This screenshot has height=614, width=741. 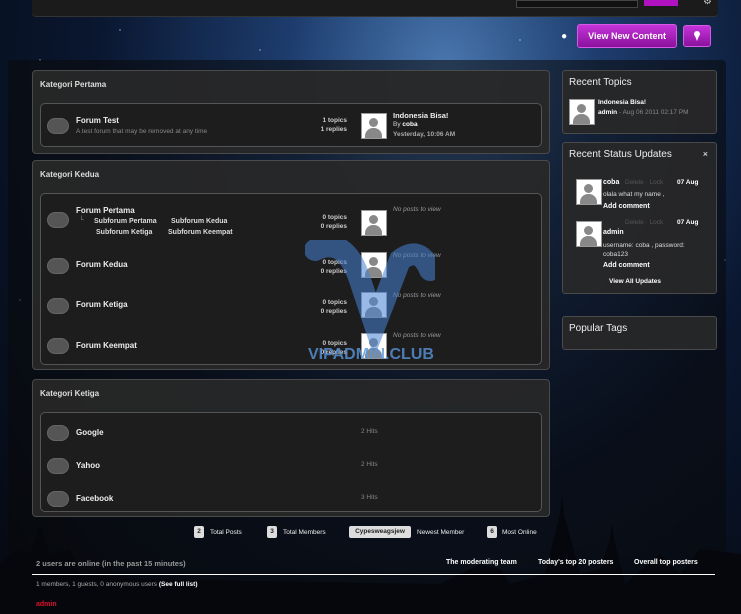 What do you see at coordinates (653, 112) in the screenshot?
I see `recent-topic-date: - Aug 06 2011 02:17 PM` at bounding box center [653, 112].